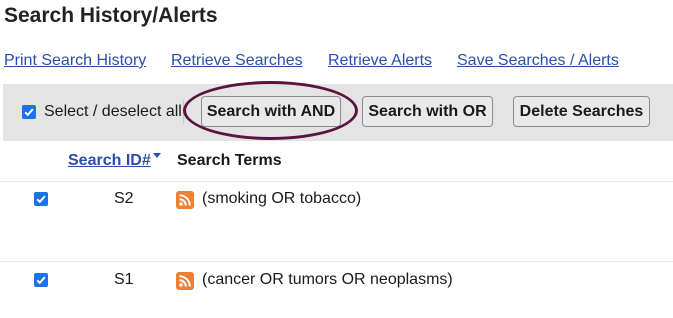 This screenshot has width=673, height=318. What do you see at coordinates (538, 61) in the screenshot?
I see `save-searches-alerts-link: Save Searches / Alerts` at bounding box center [538, 61].